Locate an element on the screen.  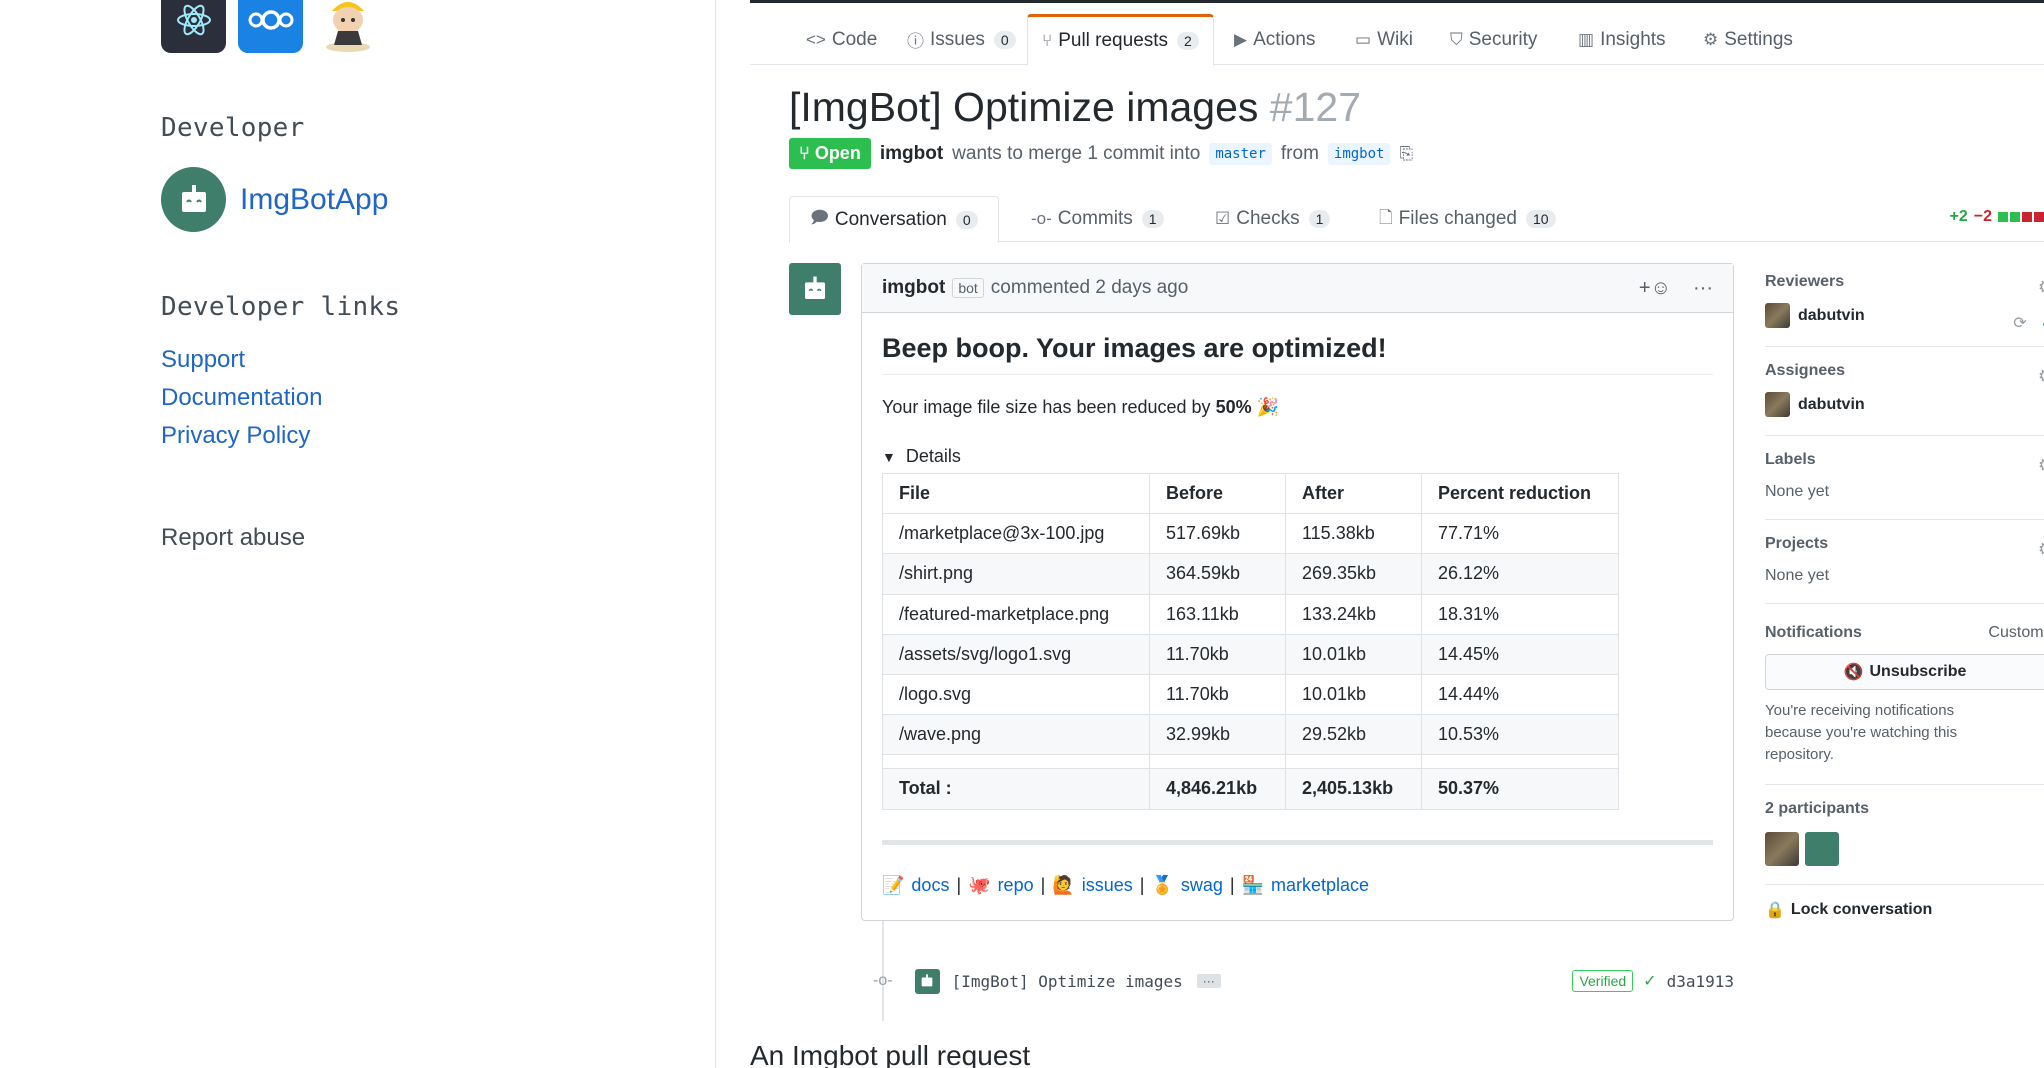
labels-section: Labels ⚙ None yet is located at coordinates (1904, 485).